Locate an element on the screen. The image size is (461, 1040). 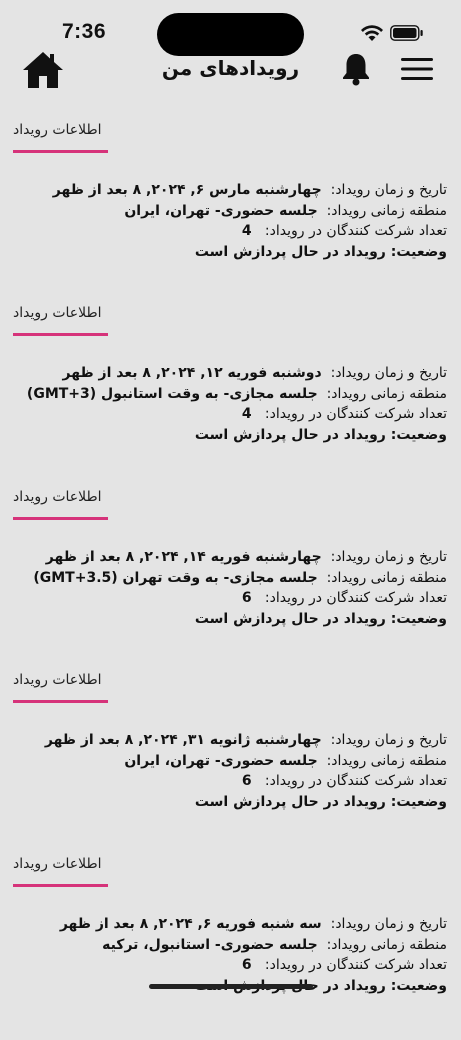
page-title: رویدادهای من is located at coordinates (230, 68).